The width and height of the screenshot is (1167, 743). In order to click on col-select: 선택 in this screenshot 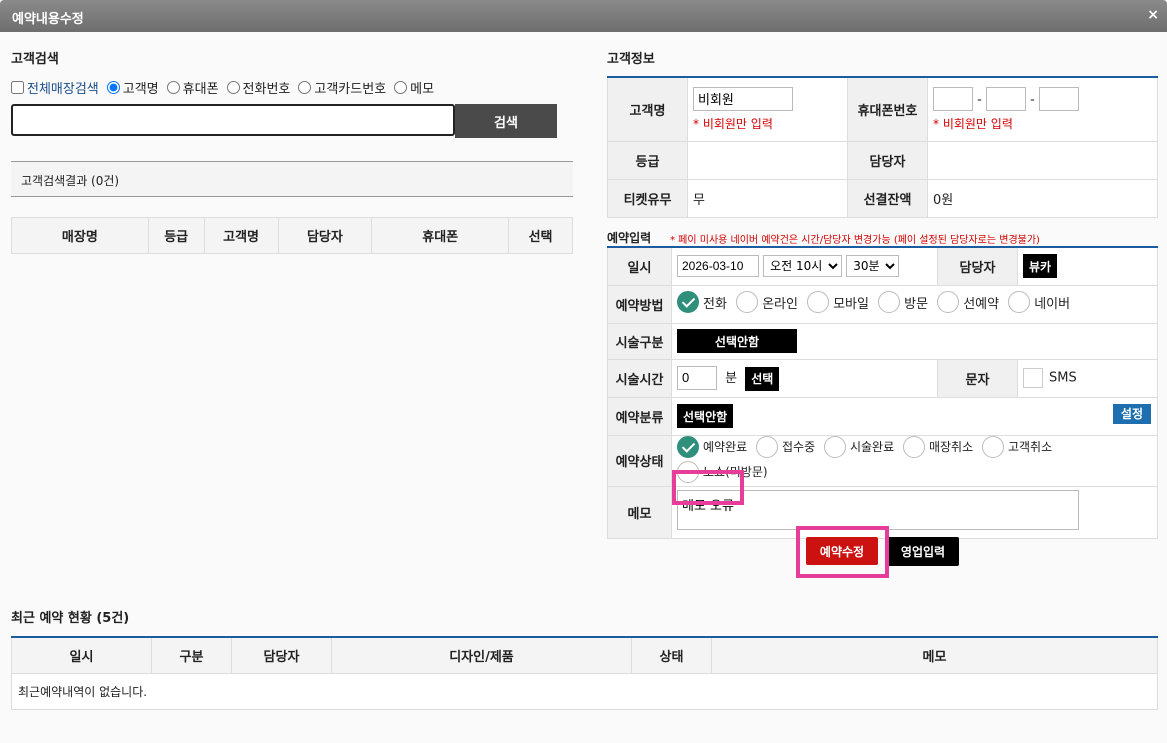, I will do `click(540, 235)`.